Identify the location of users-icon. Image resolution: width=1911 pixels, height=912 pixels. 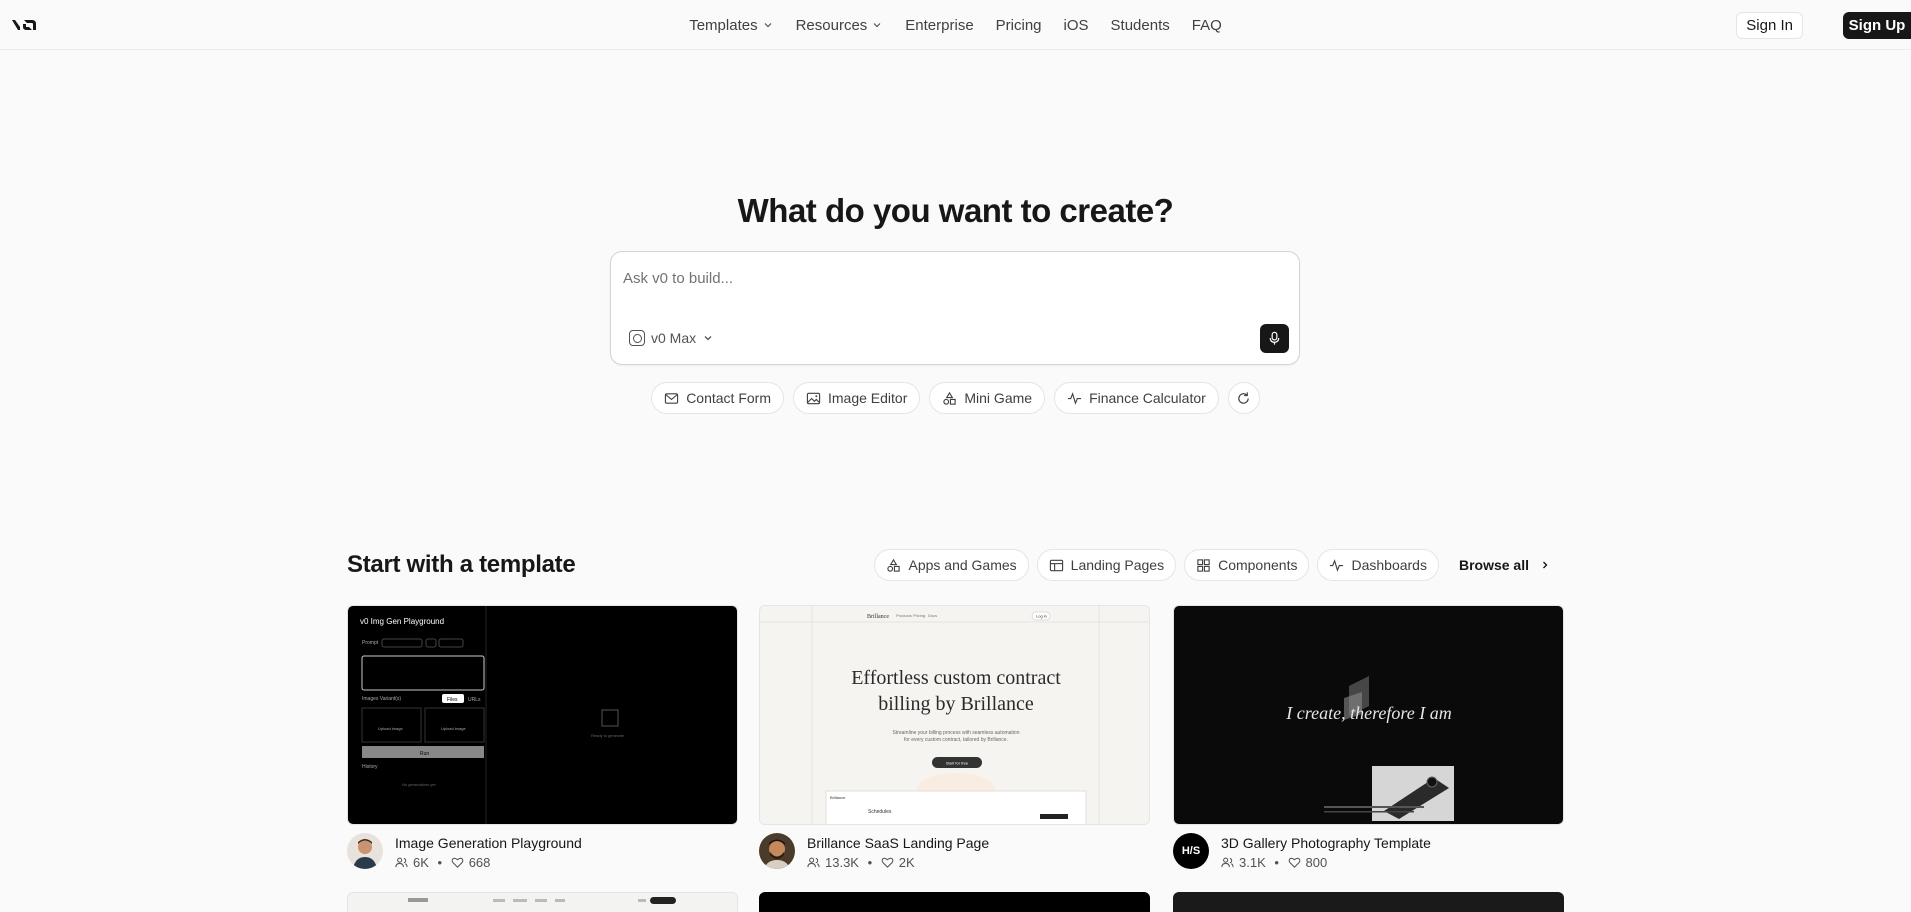
(1227, 862).